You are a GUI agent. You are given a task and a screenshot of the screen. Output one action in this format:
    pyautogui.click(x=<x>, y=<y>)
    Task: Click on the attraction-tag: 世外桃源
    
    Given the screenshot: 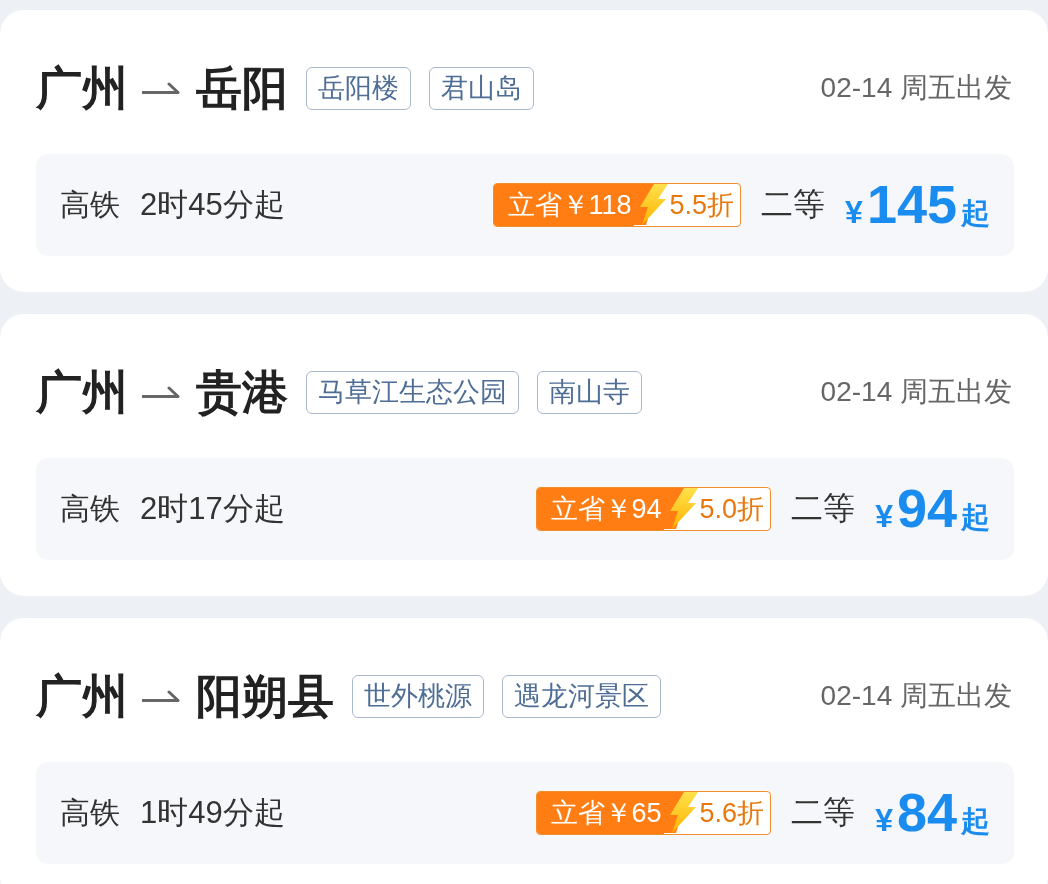 What is the action you would take?
    pyautogui.click(x=418, y=696)
    